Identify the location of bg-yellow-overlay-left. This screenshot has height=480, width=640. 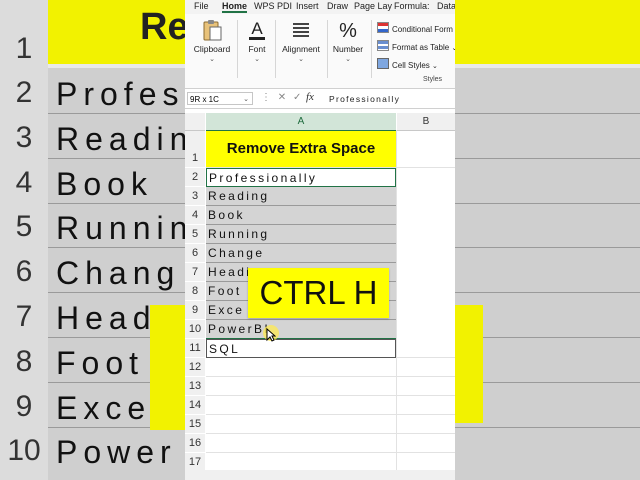
(170, 367).